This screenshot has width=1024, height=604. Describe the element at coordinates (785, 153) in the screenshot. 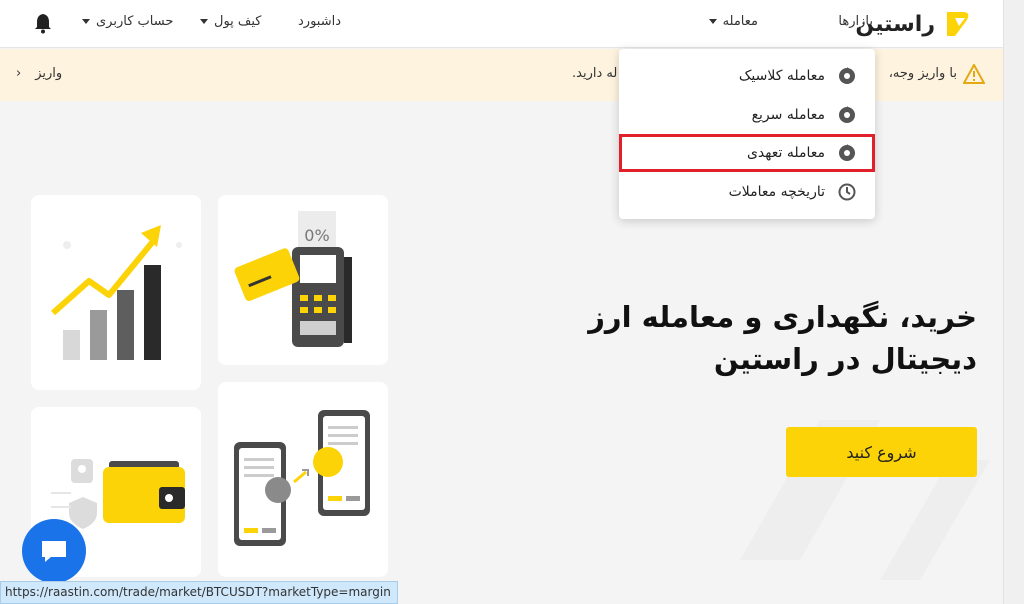

I see `menu-item-label: معامله تعهدی` at that location.